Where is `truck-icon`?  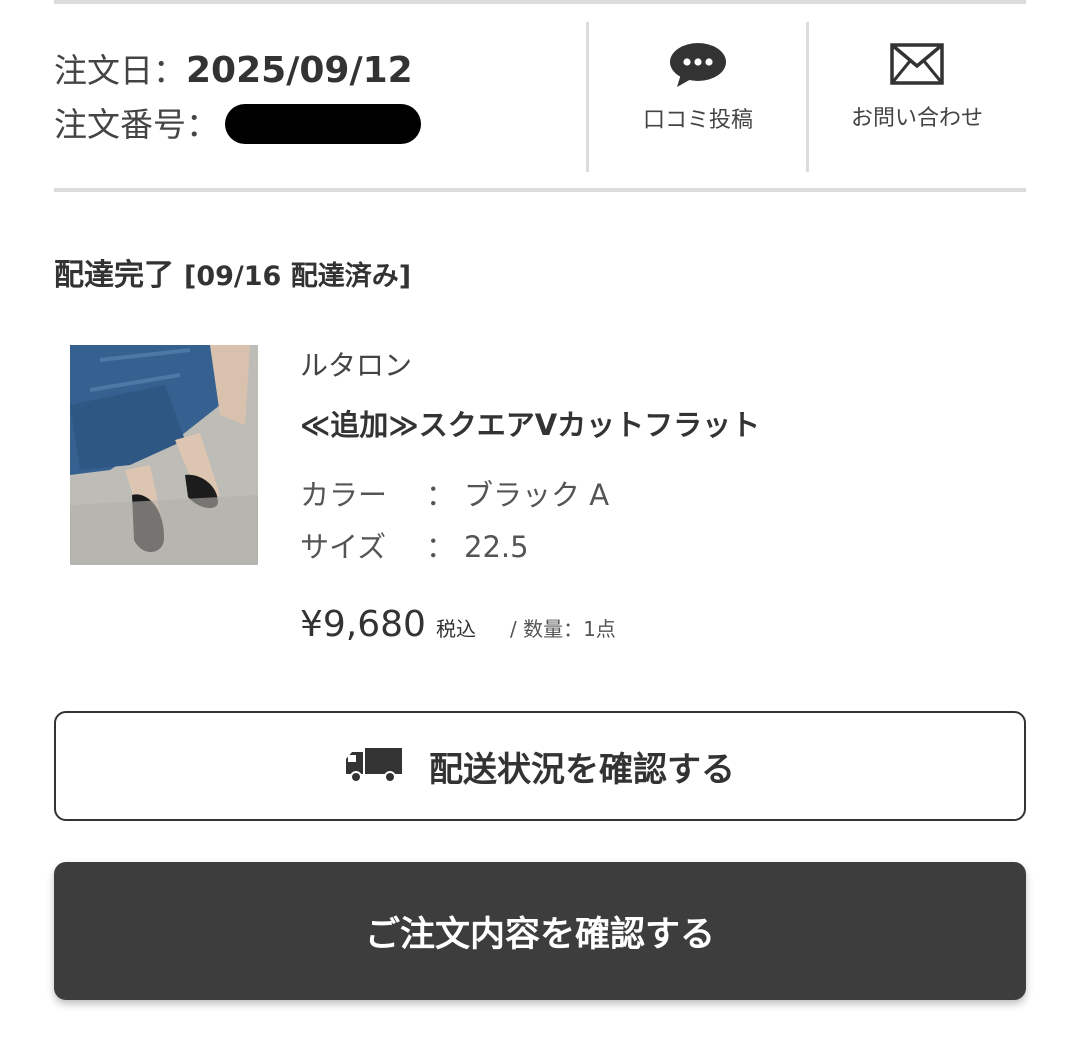 truck-icon is located at coordinates (374, 765).